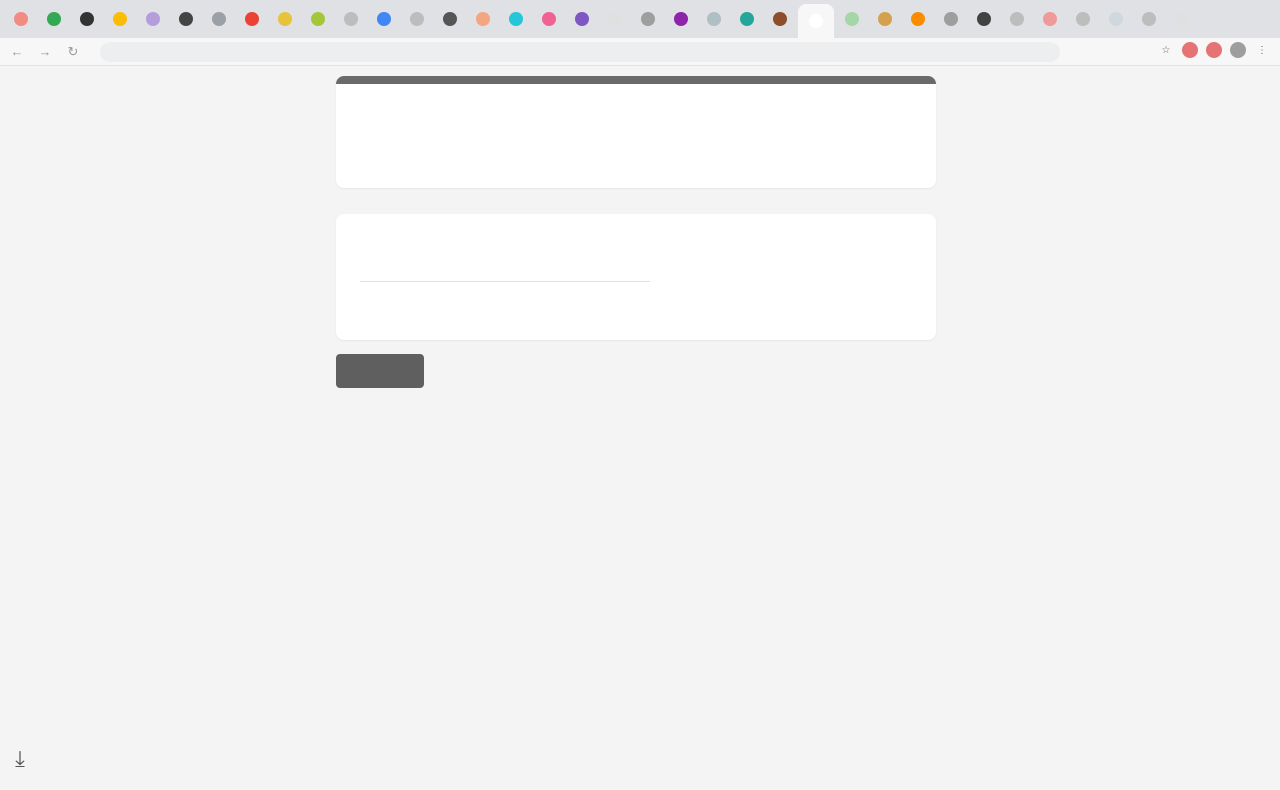 Image resolution: width=1280 pixels, height=790 pixels. What do you see at coordinates (17, 52) in the screenshot?
I see `back-icon: ←` at bounding box center [17, 52].